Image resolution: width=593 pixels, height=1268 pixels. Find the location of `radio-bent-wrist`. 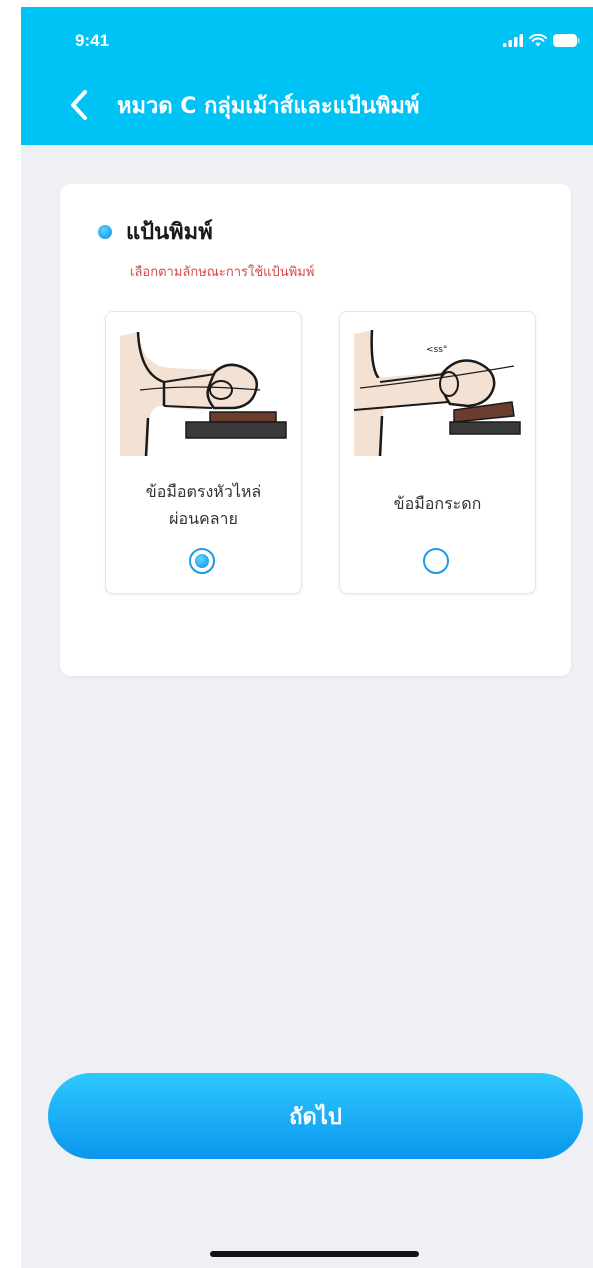

radio-bent-wrist is located at coordinates (436, 561).